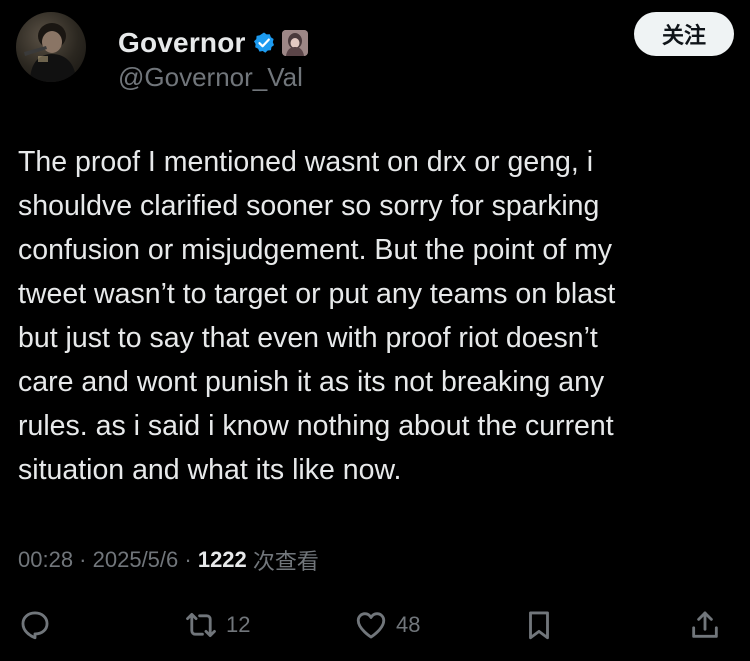 Image resolution: width=750 pixels, height=661 pixels. I want to click on tweet-time: 00:28, so click(45, 560).